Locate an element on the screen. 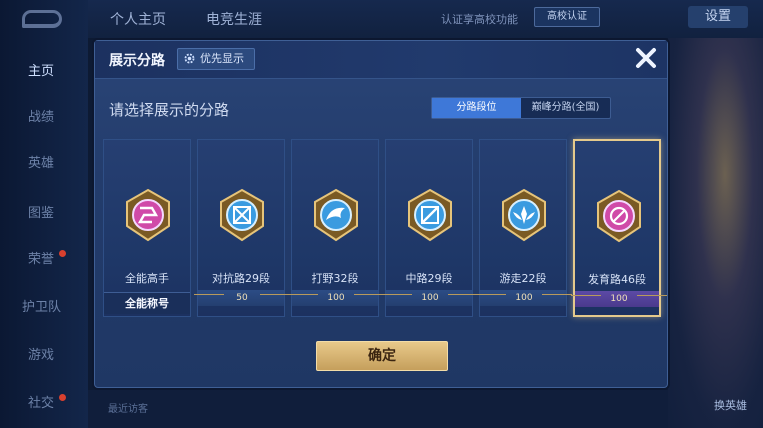  lane-card-clash: 对抗路29段 50 is located at coordinates (242, 228).